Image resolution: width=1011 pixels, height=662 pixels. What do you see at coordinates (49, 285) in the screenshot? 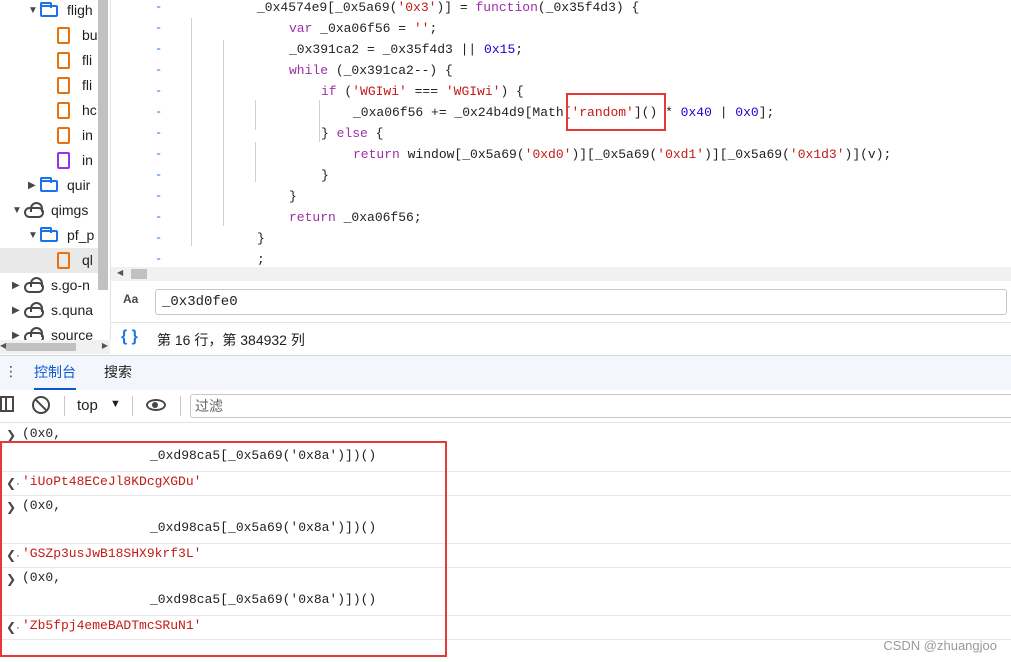
I see `tree-item: ▶ s.go-n` at bounding box center [49, 285].